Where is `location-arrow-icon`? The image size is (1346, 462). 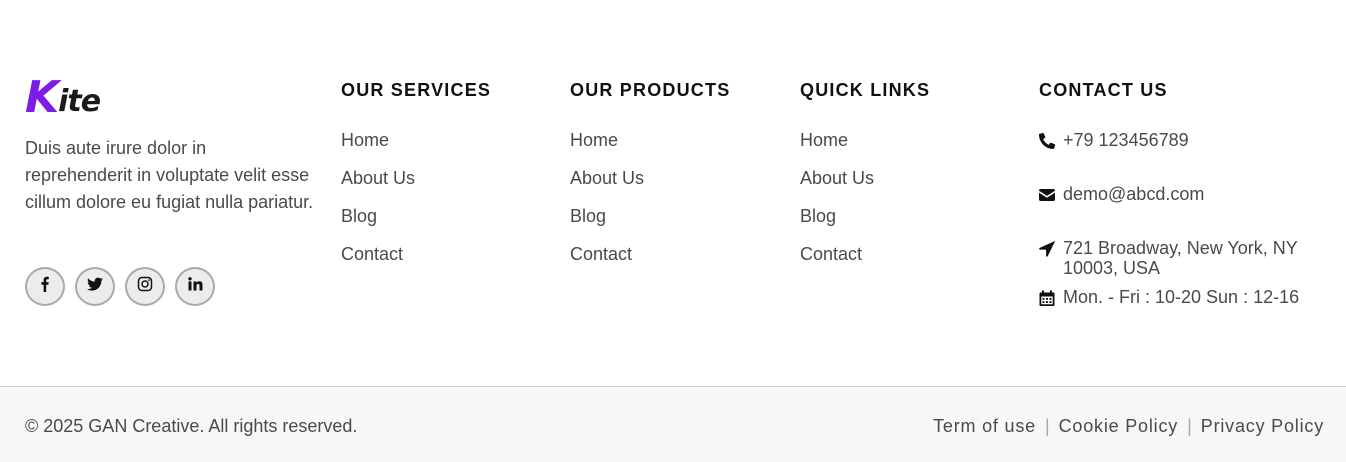
location-arrow-icon is located at coordinates (1047, 249).